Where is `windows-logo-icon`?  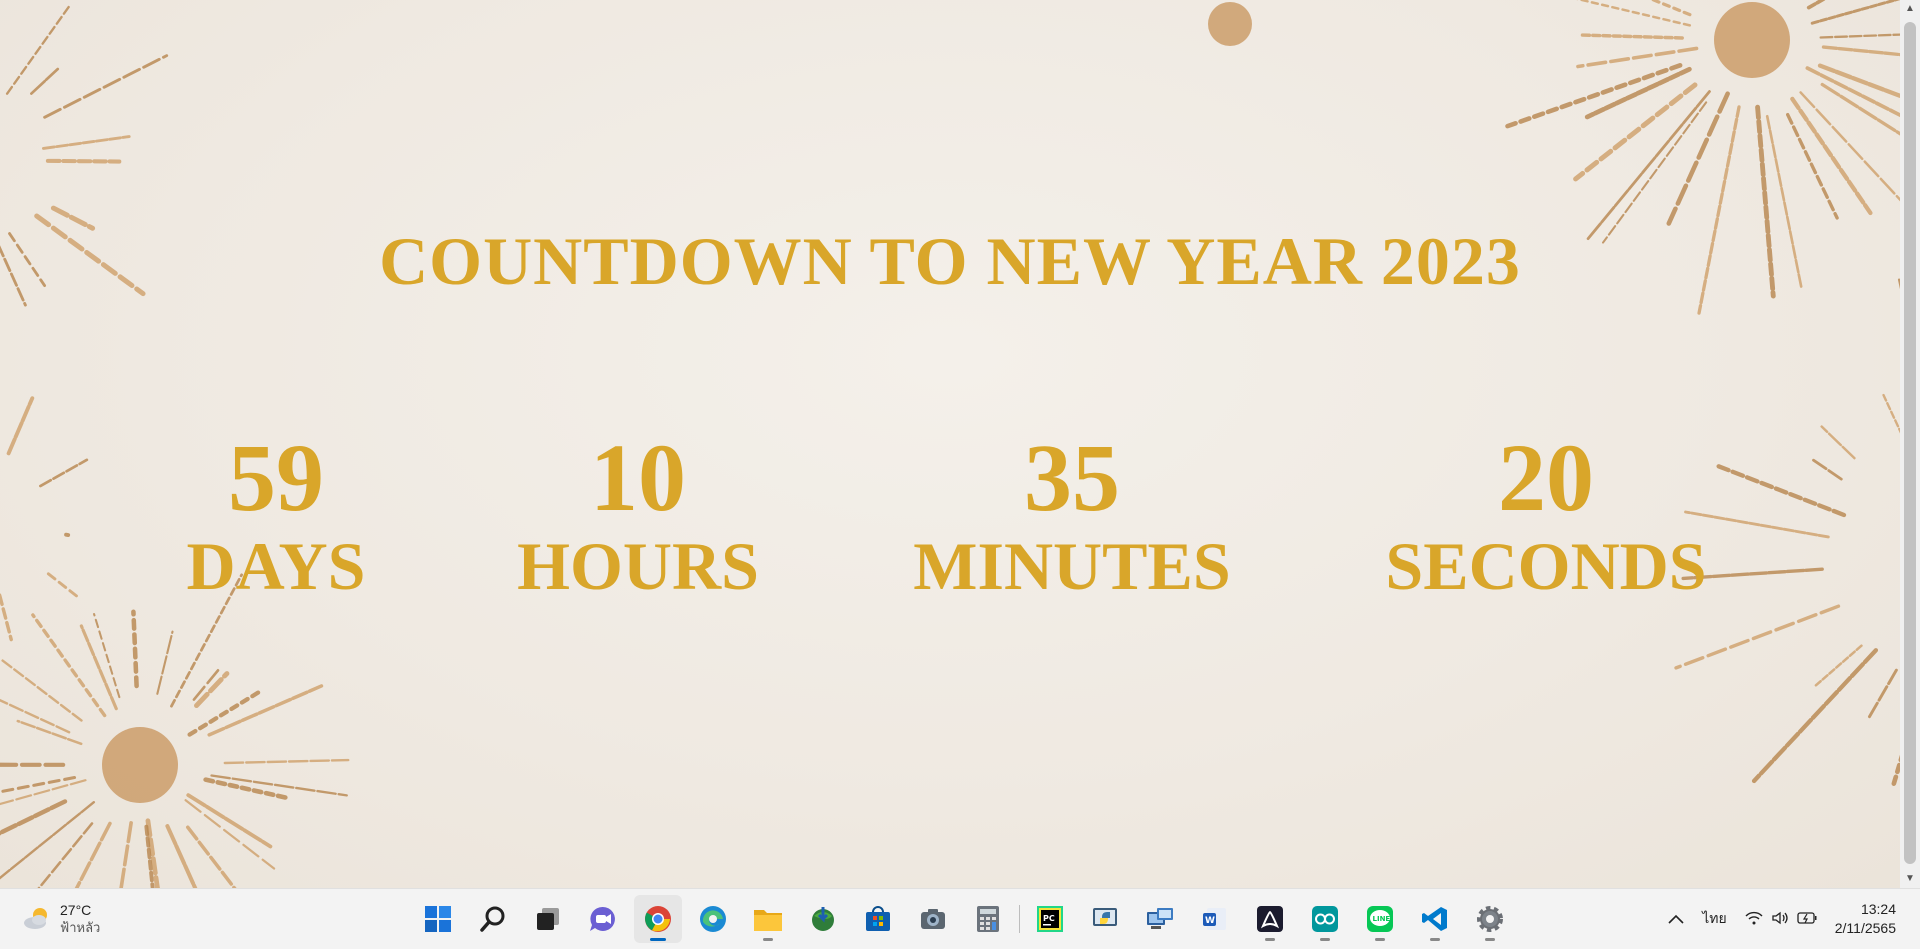 windows-logo-icon is located at coordinates (438, 919).